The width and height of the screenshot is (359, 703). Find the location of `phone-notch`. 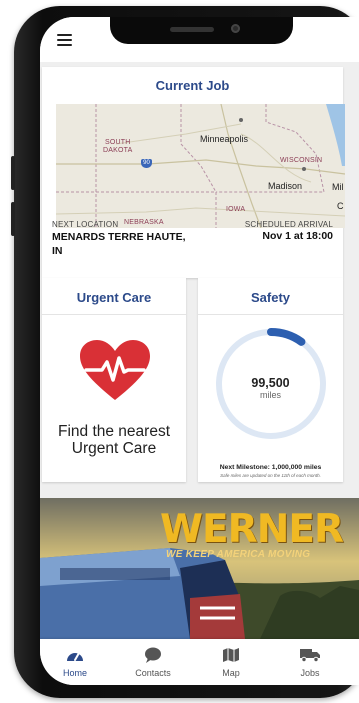

phone-notch is located at coordinates (201, 30).